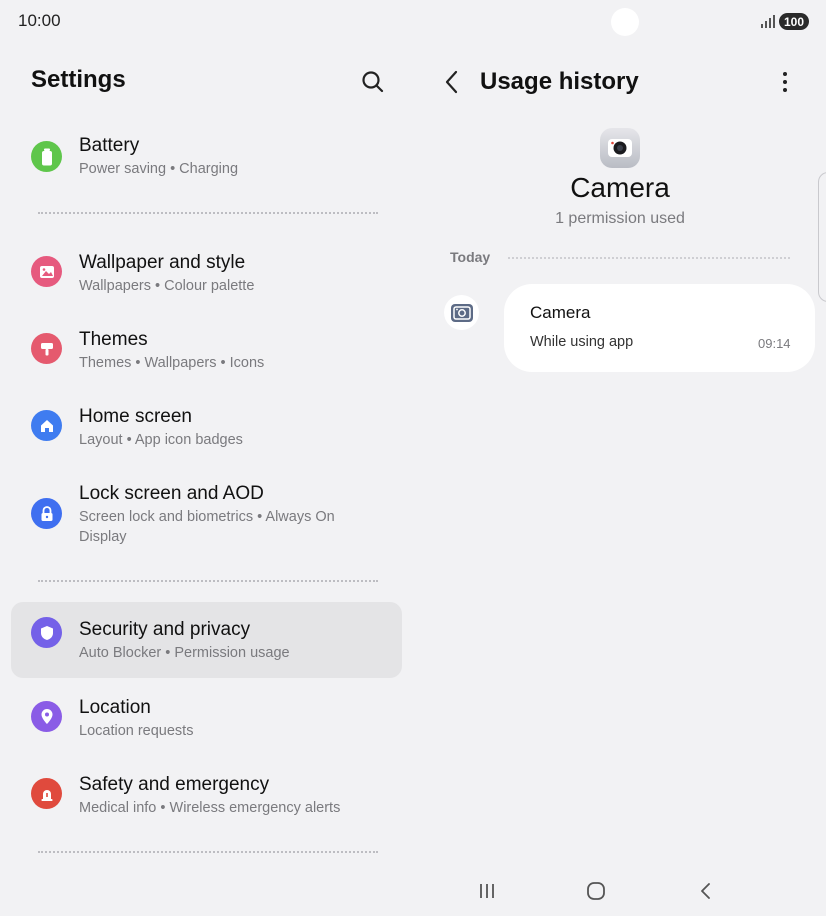 The width and height of the screenshot is (826, 916). I want to click on recents-icon, so click(487, 891).